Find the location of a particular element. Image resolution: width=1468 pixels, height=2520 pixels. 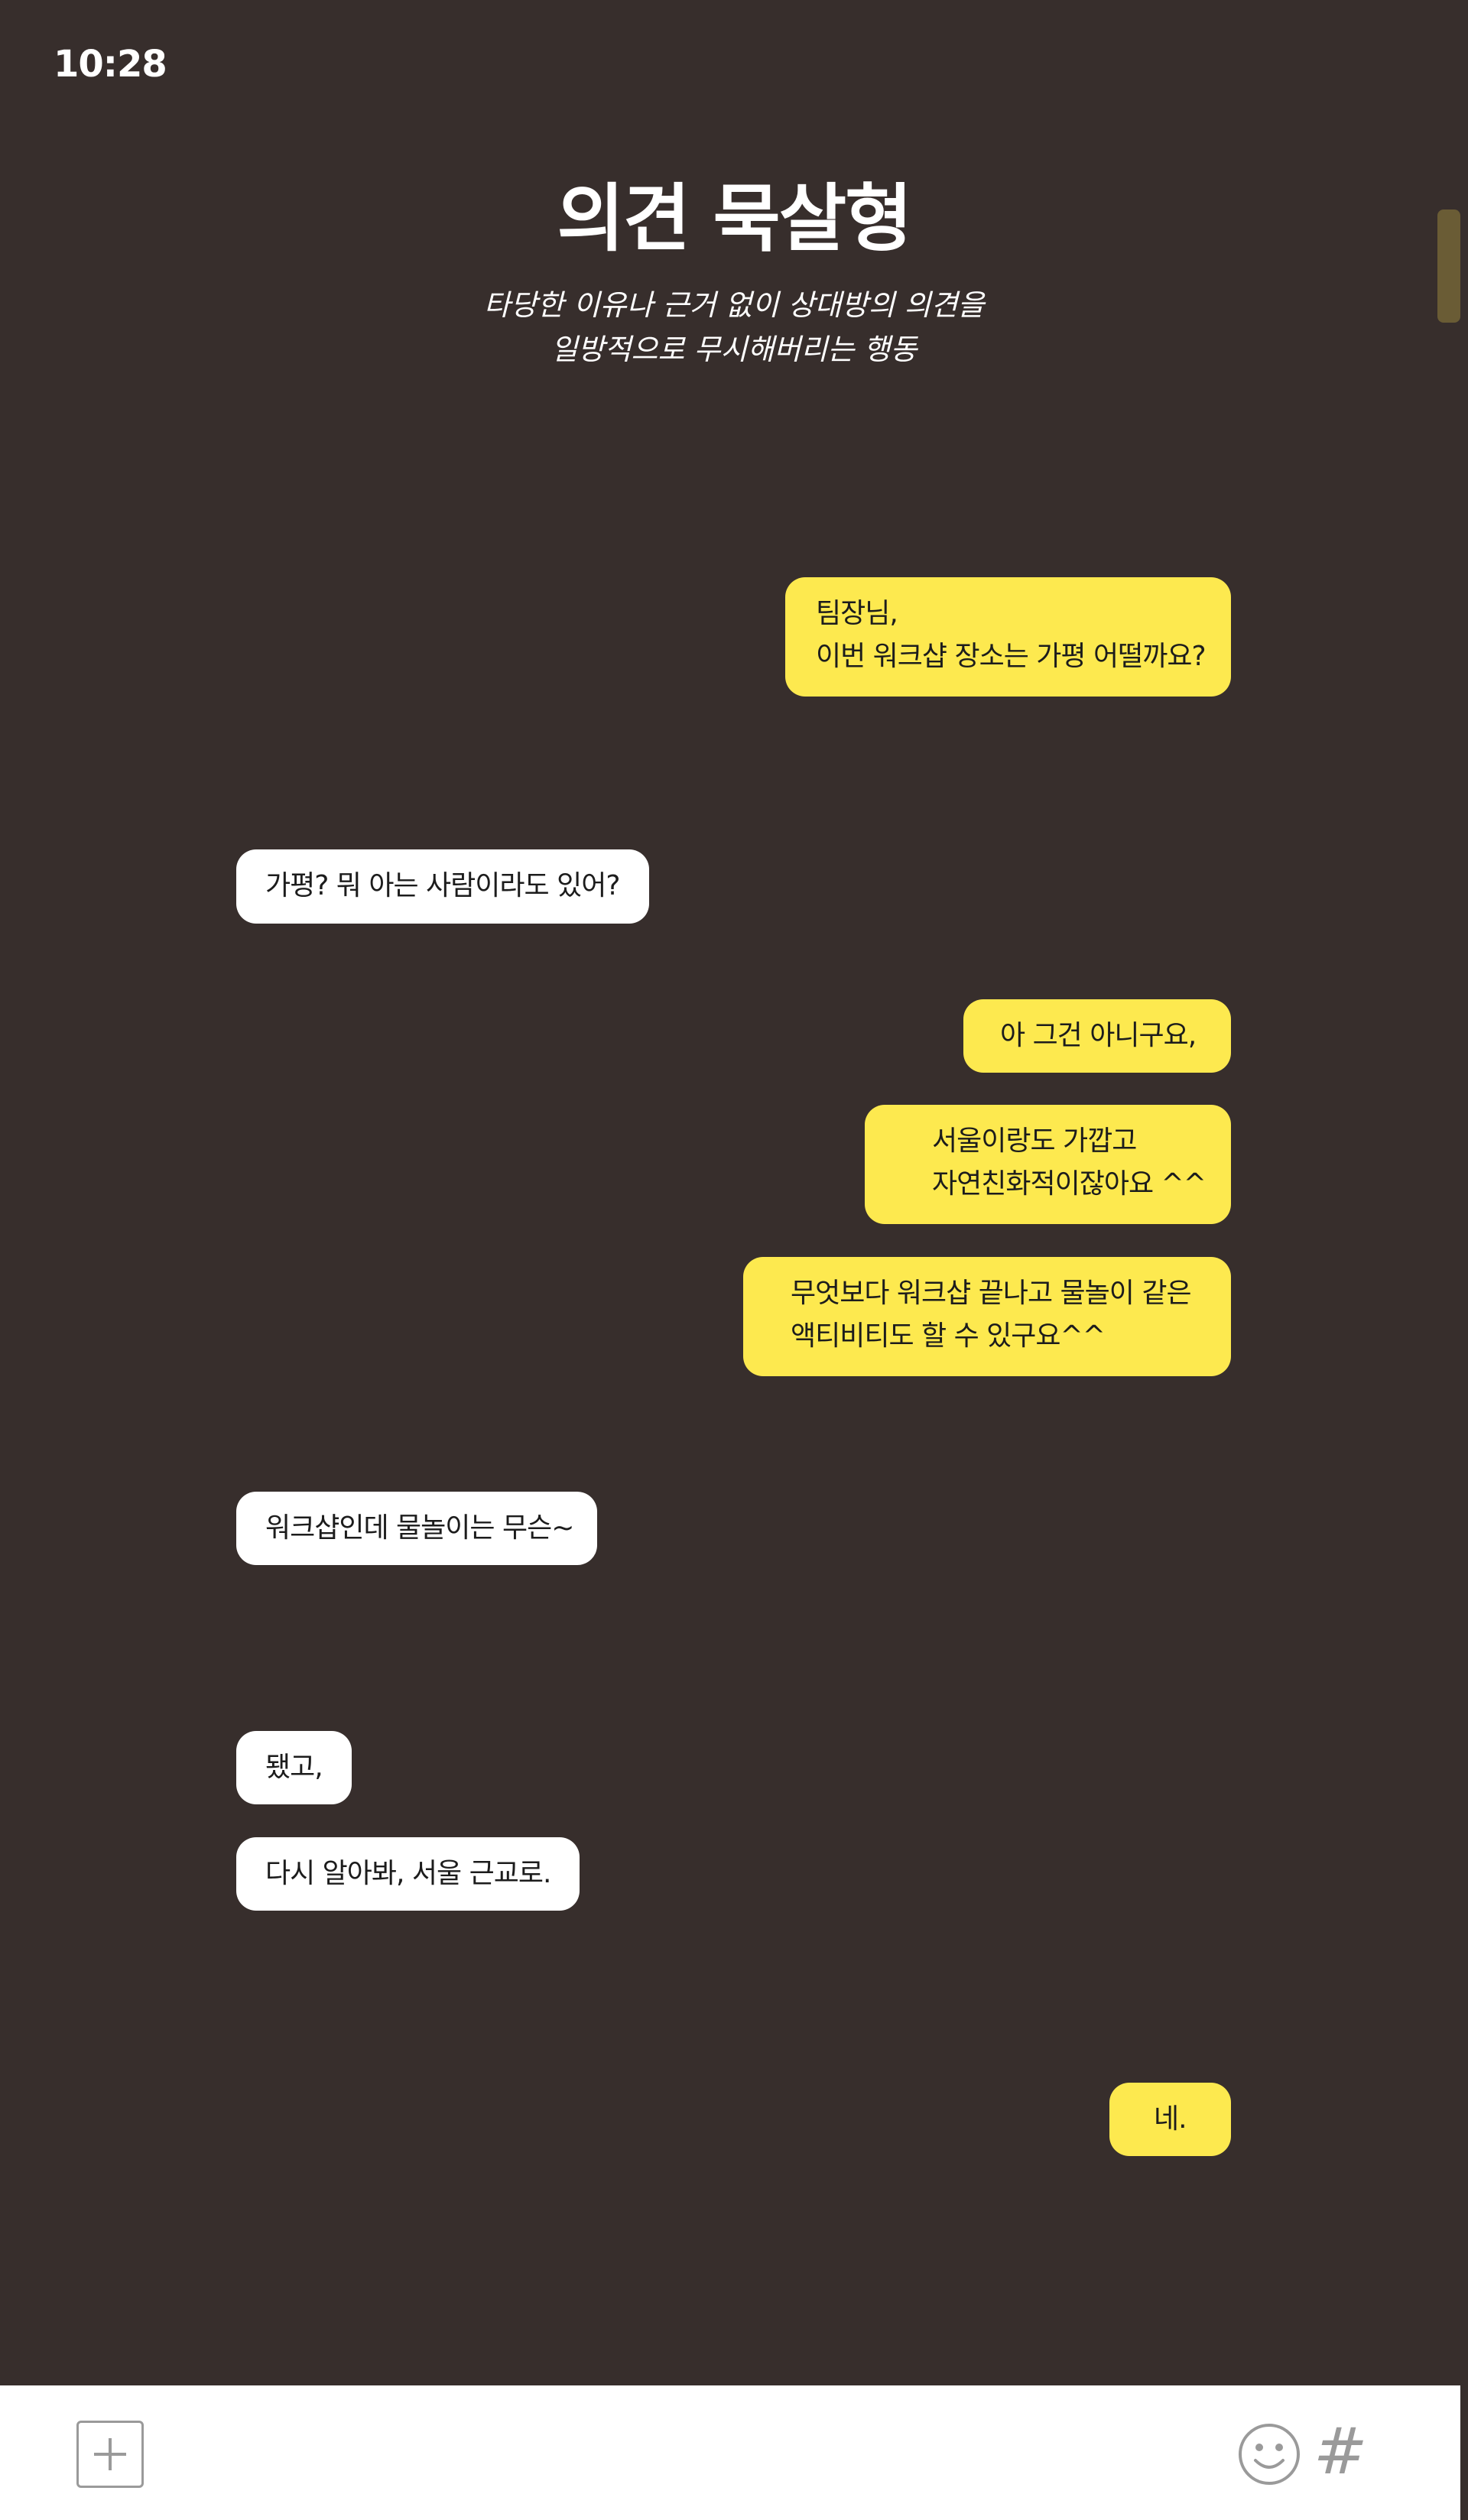

message-line: 워크샵인데 물놀이는 무슨~ is located at coordinates (419, 1528).